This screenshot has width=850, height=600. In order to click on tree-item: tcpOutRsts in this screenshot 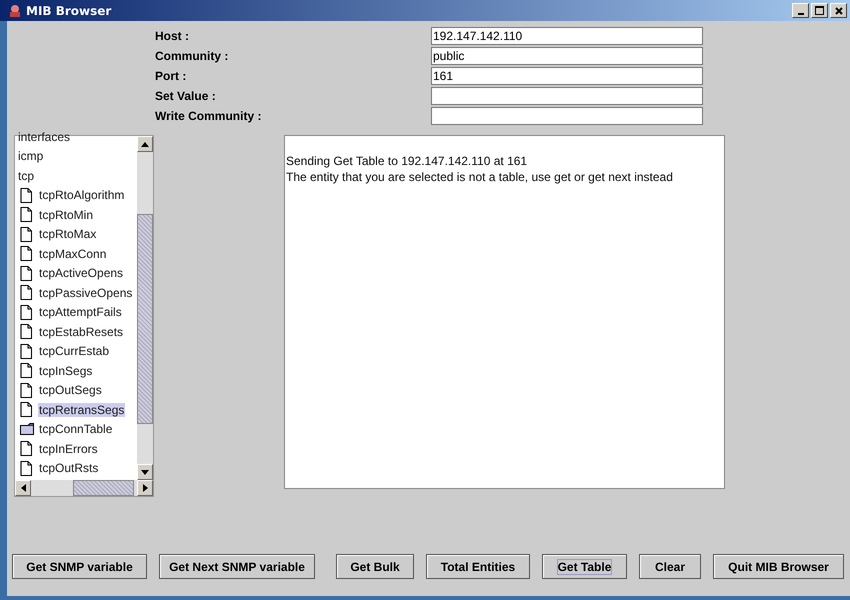, I will do `click(69, 468)`.